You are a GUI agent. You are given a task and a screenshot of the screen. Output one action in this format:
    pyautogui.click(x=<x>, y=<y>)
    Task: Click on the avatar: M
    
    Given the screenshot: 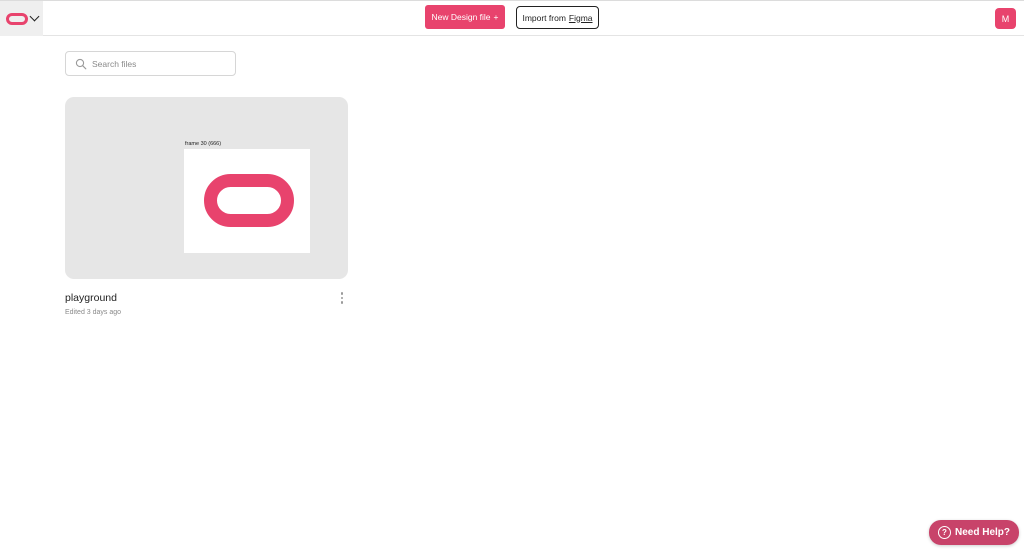 What is the action you would take?
    pyautogui.click(x=1005, y=18)
    